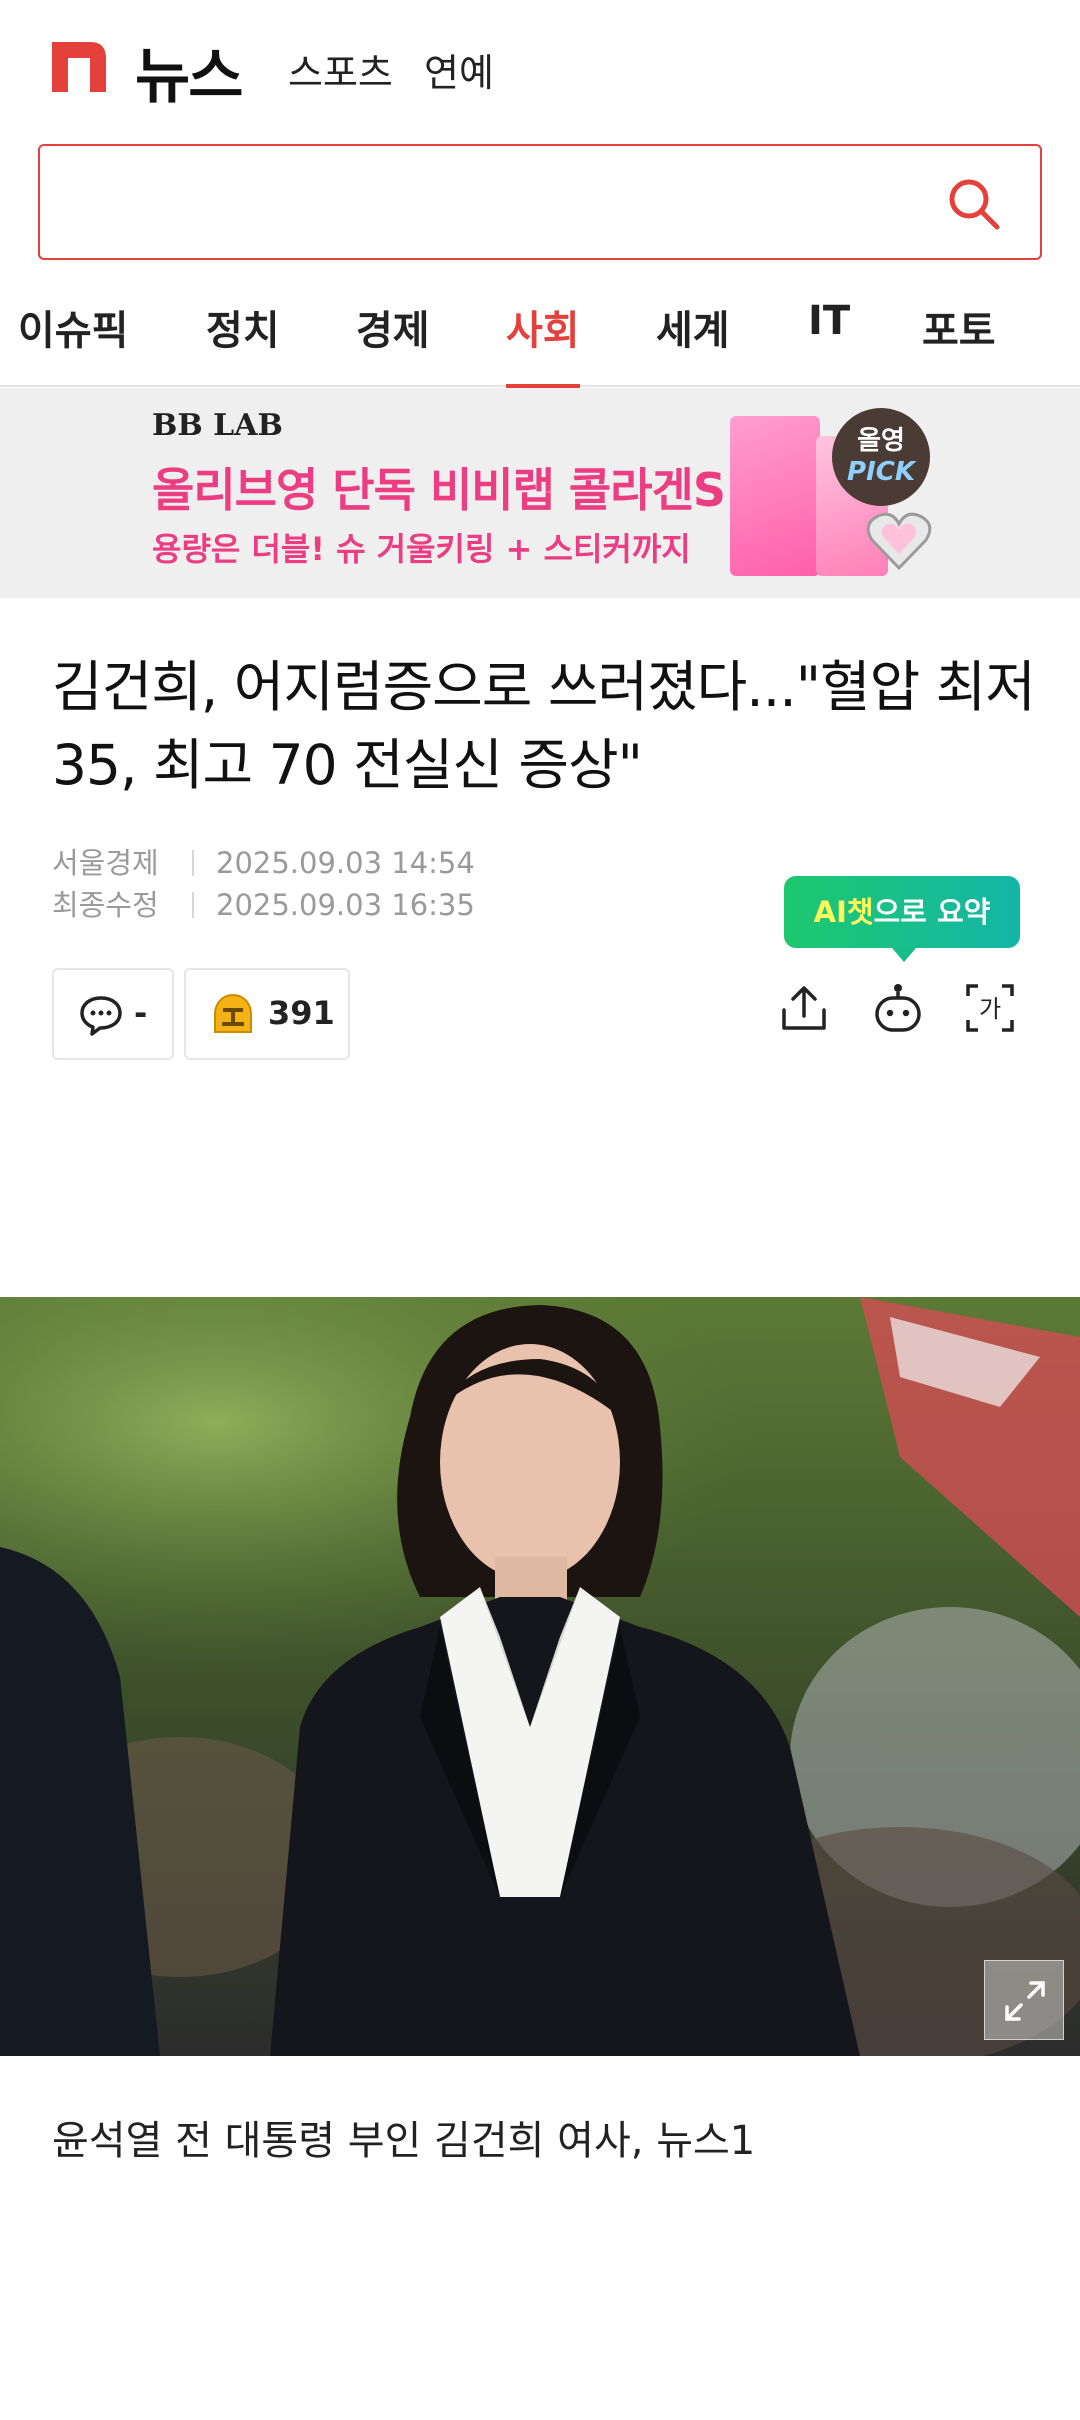  I want to click on expand-icon, so click(1025, 2001).